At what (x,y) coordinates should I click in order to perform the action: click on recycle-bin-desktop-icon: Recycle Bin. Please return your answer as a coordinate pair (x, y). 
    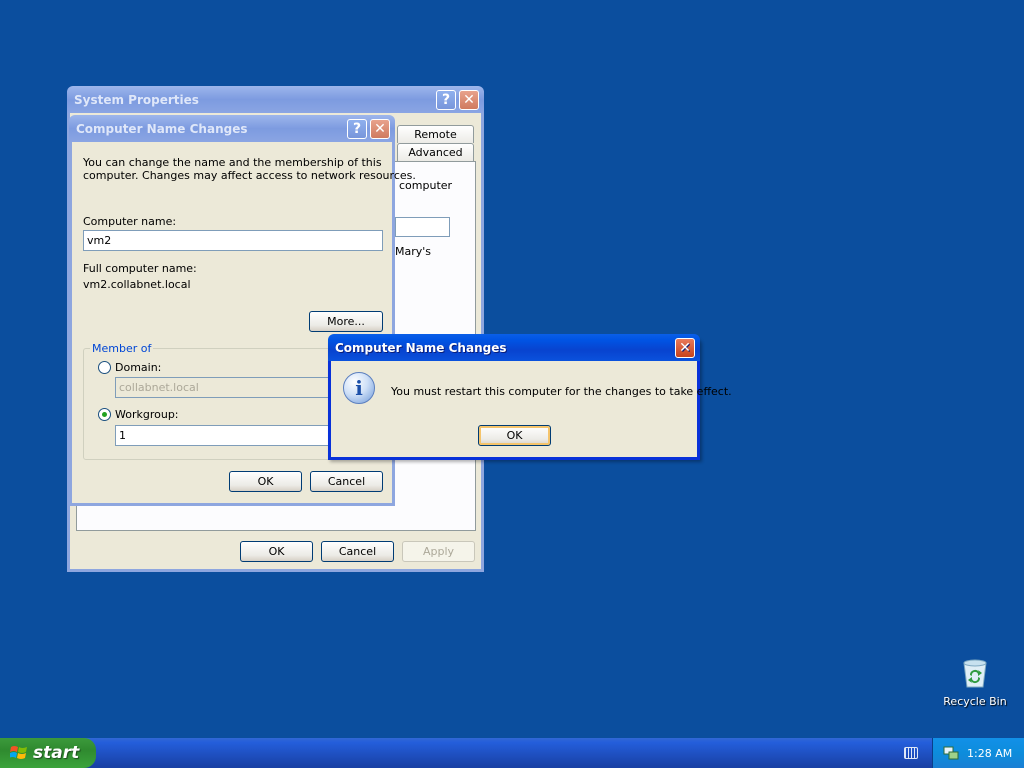
    Looking at the image, I should click on (975, 683).